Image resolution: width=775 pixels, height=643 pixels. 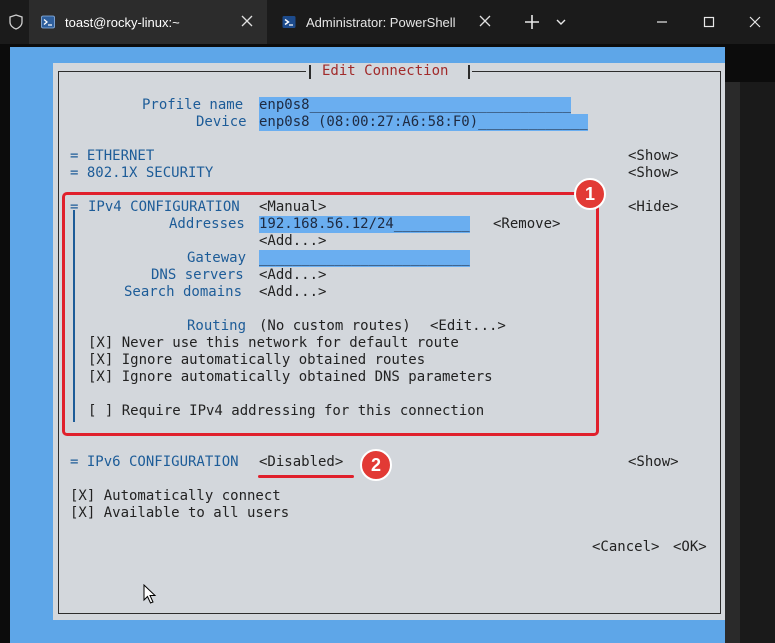 I want to click on dialog-title: Edit Connection, so click(x=385, y=71).